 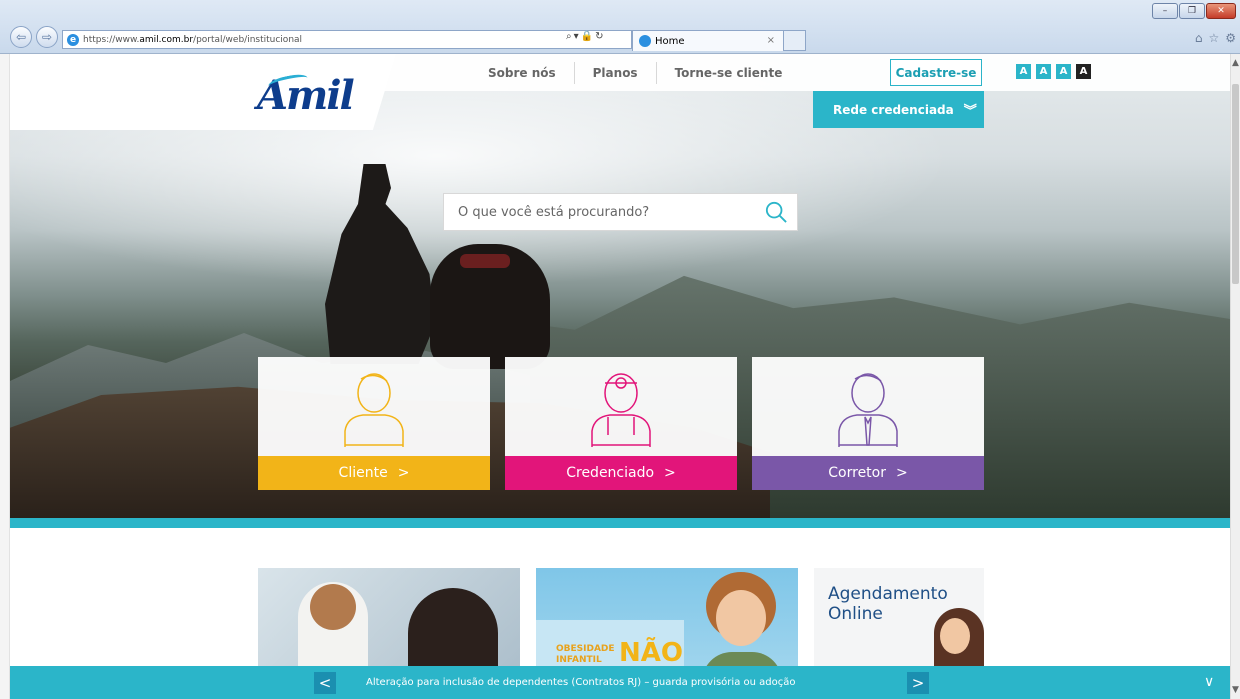 I want to click on card-corretor: Corretor >, so click(x=868, y=423).